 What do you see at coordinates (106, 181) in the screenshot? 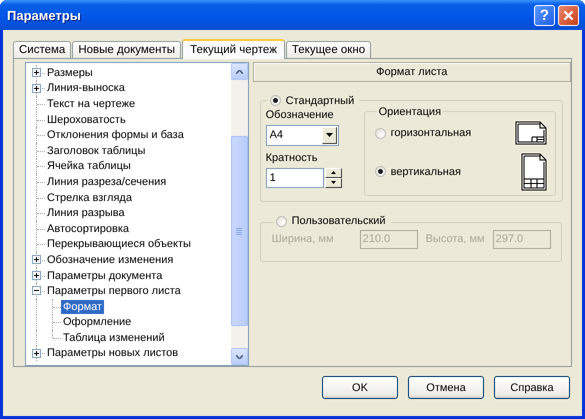
I see `tree-item: Линия разреза/сечения` at bounding box center [106, 181].